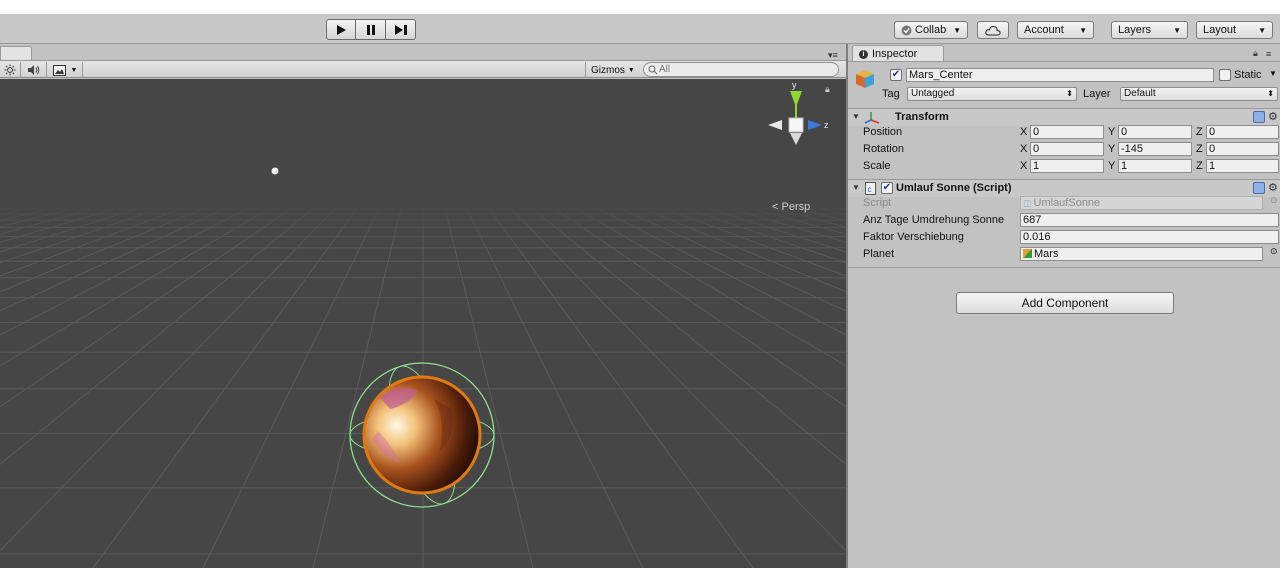 This screenshot has width=1280, height=568. Describe the element at coordinates (1199, 94) in the screenshot. I see `layer-dropdown: Default ⬍` at that location.